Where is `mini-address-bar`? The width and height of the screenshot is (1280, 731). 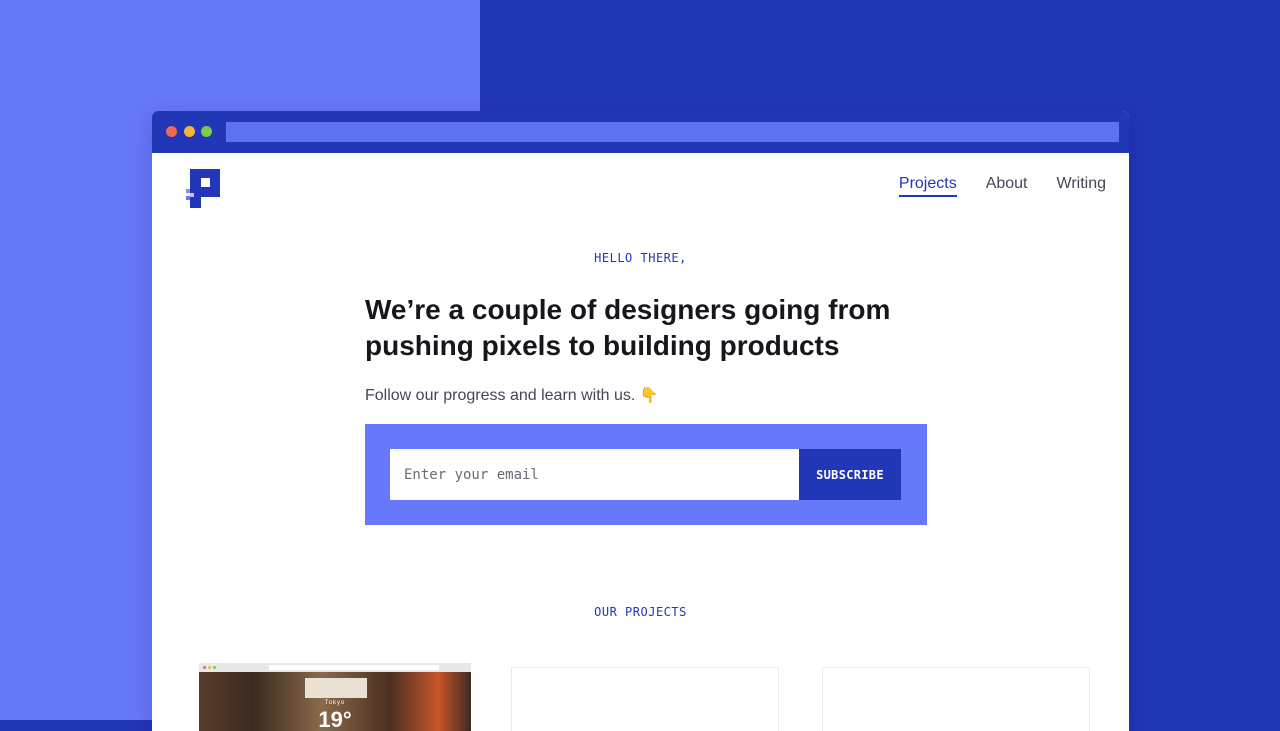
mini-address-bar is located at coordinates (354, 667).